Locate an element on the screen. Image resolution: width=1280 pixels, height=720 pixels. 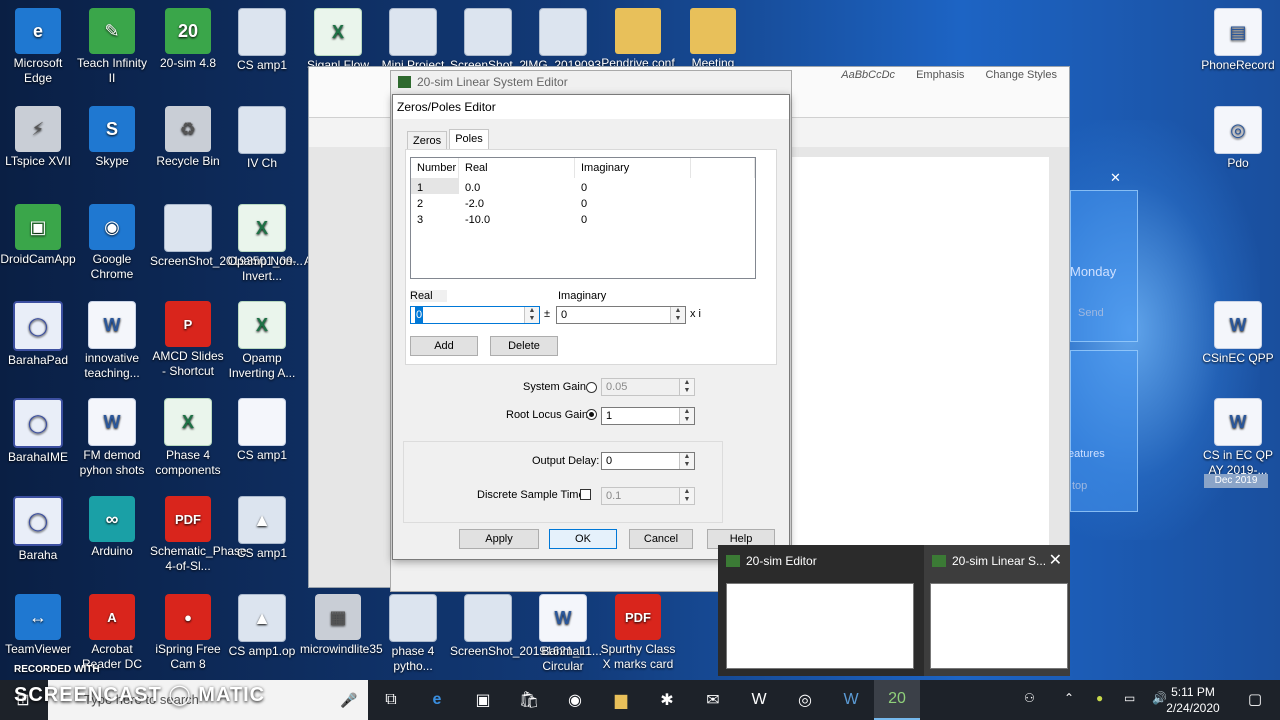
output-delay-input: 0 ▲ ▼ is located at coordinates (648, 461).